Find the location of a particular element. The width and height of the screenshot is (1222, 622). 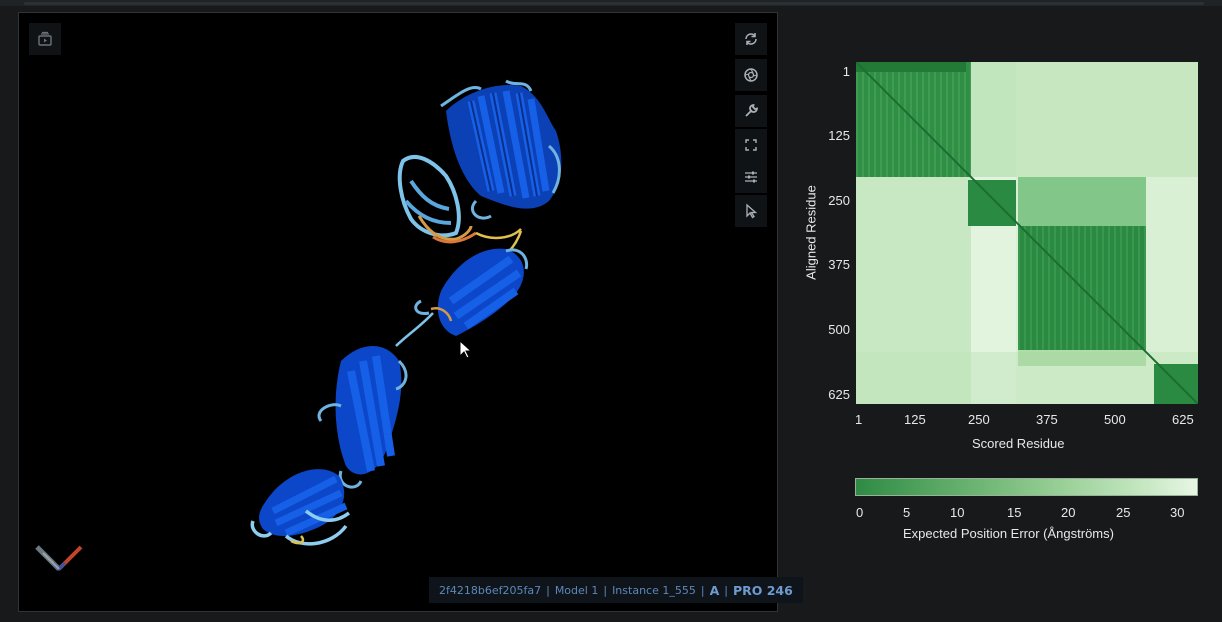

domain-bottom is located at coordinates (300, 507).